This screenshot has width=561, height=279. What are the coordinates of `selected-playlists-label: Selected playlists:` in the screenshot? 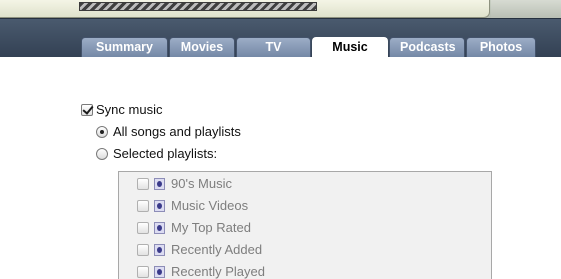 It's located at (165, 153).